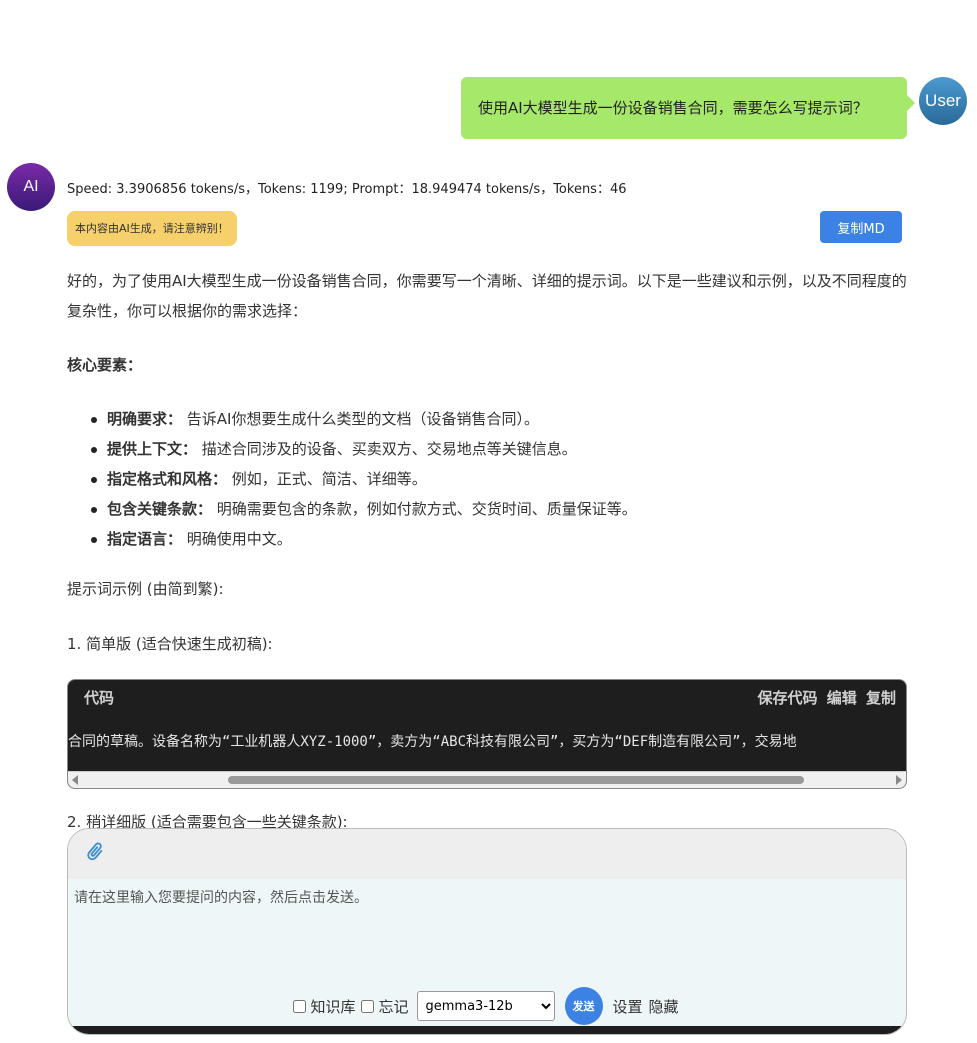 This screenshot has height=1043, width=977. What do you see at coordinates (105, 365) in the screenshot?
I see `core-heading: 核心要素：` at bounding box center [105, 365].